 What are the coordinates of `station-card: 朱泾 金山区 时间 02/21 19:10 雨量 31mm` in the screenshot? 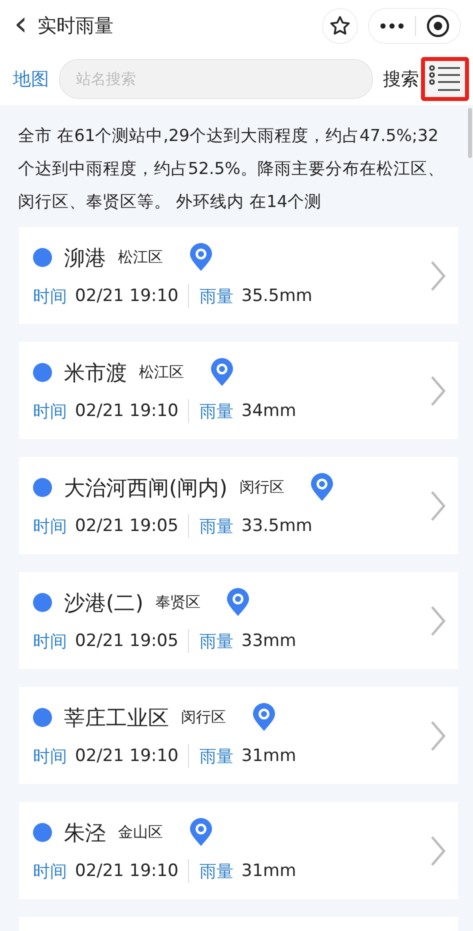 It's located at (238, 850).